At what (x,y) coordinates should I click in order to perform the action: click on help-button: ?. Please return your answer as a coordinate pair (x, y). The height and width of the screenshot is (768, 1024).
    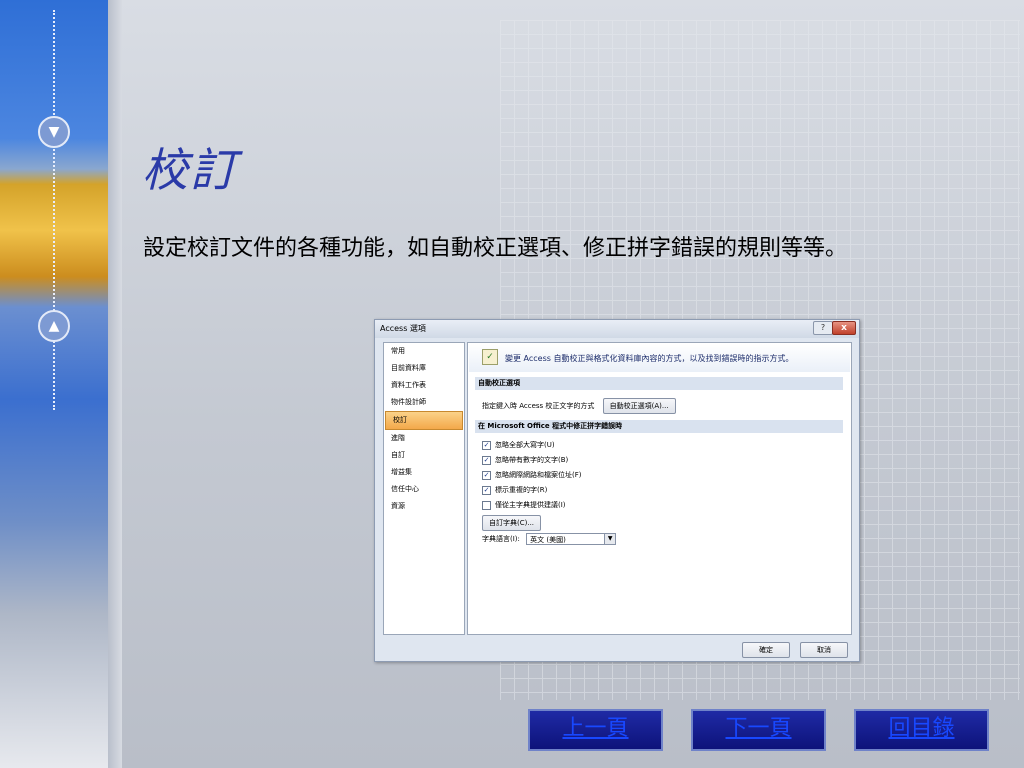
    Looking at the image, I should click on (823, 328).